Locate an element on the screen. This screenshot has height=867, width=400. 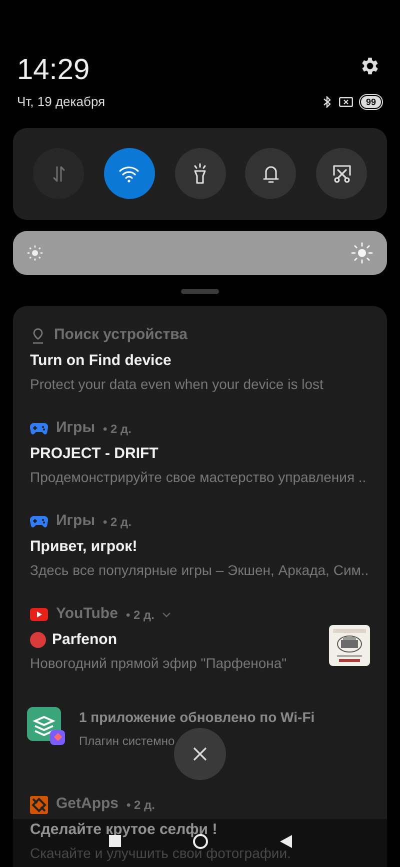
notification-title: Parfenon is located at coordinates (85, 639).